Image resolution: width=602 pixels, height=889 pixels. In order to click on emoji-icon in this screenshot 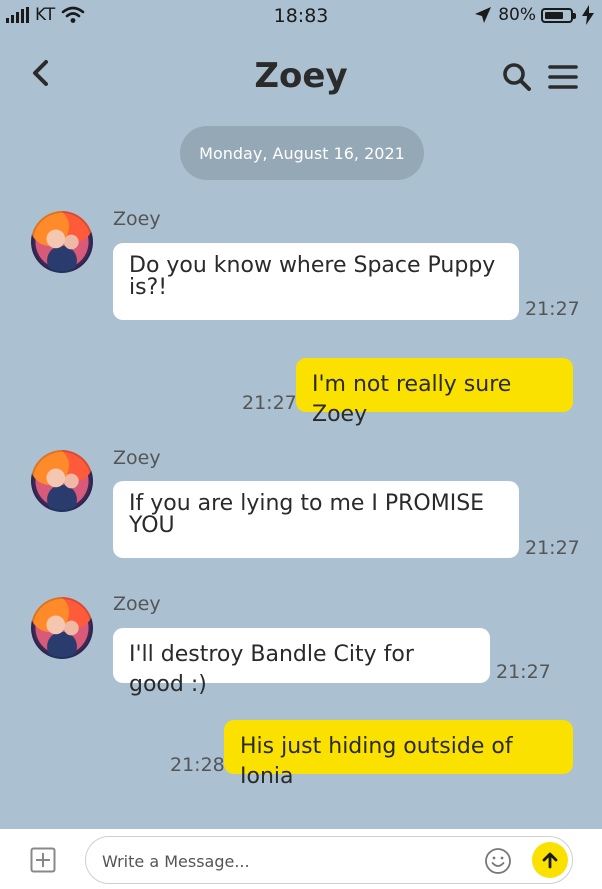, I will do `click(498, 861)`.